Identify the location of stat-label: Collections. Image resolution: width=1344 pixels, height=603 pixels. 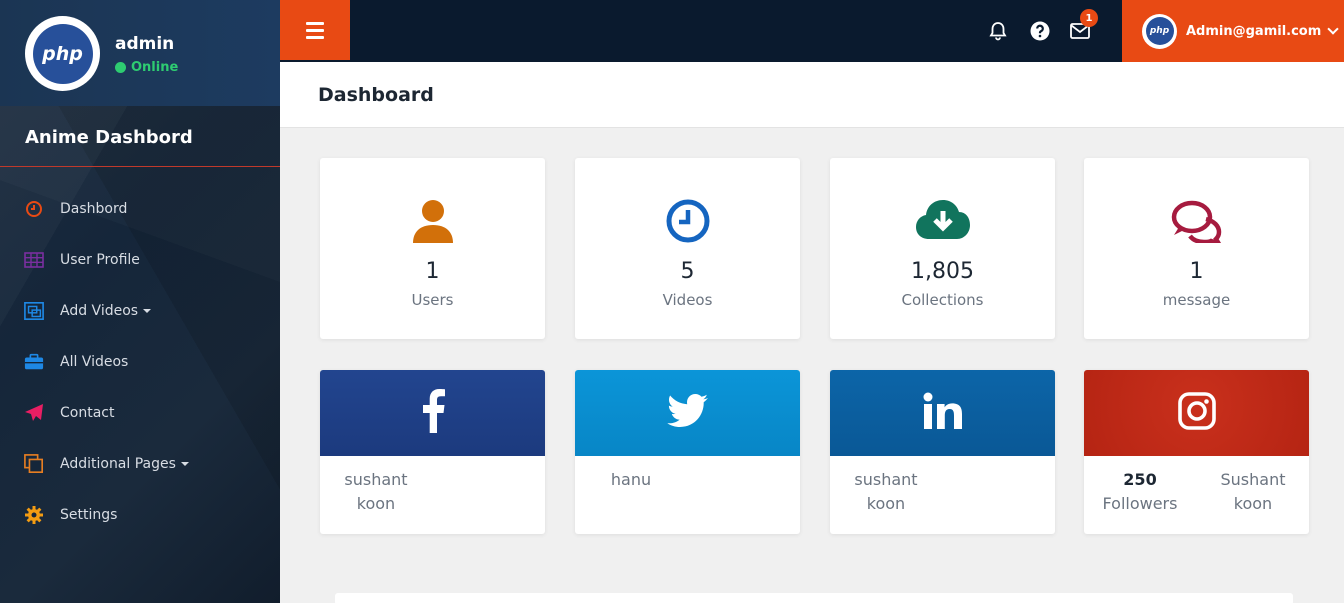
(942, 300).